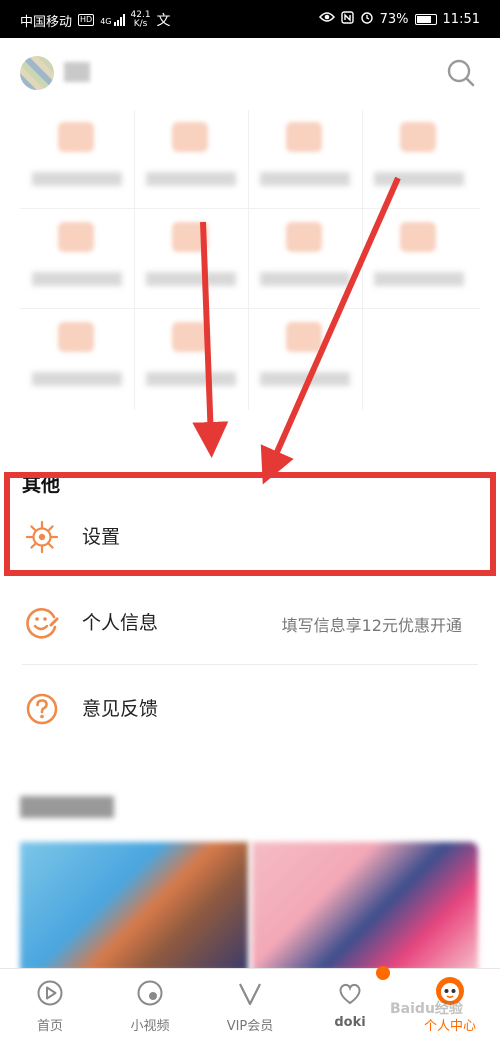 Image resolution: width=500 pixels, height=1038 pixels. I want to click on alarm-icon, so click(367, 19).